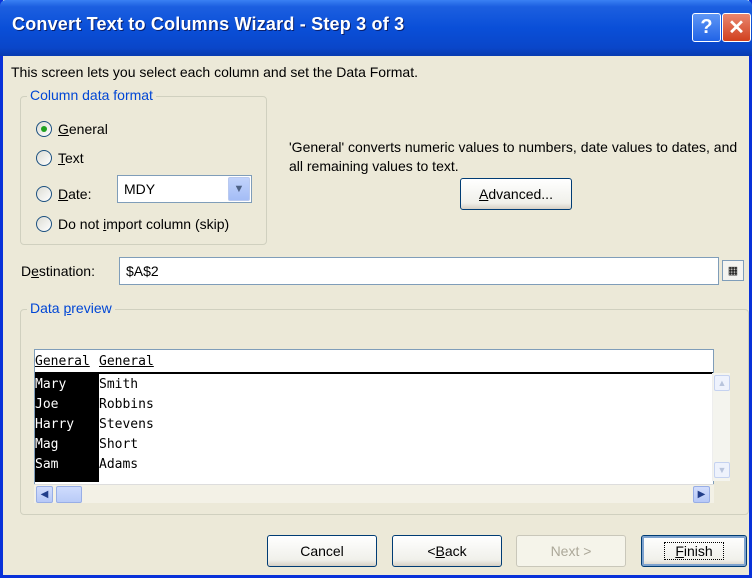 This screenshot has height=578, width=752. What do you see at coordinates (419, 271) in the screenshot?
I see `destination-input: $A$2` at bounding box center [419, 271].